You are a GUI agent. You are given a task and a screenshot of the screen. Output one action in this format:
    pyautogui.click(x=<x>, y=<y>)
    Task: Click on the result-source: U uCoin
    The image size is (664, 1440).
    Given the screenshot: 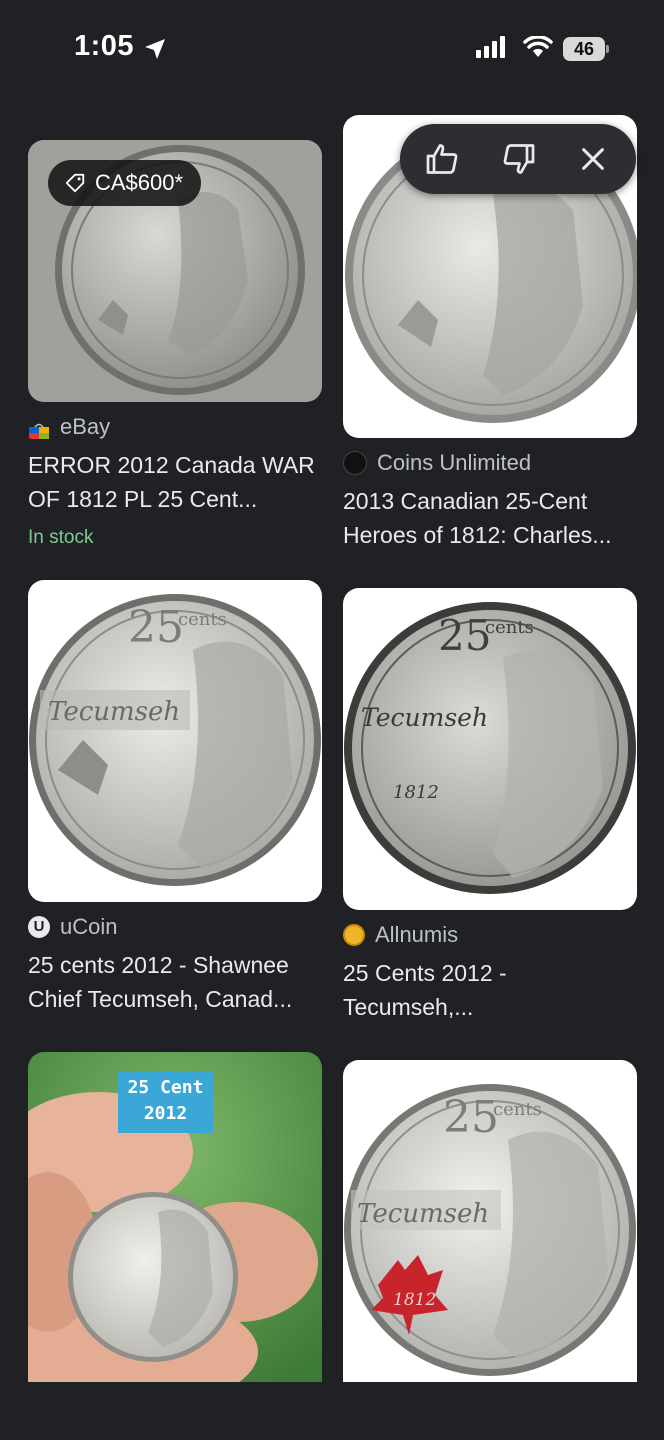 What is the action you would take?
    pyautogui.click(x=72, y=927)
    